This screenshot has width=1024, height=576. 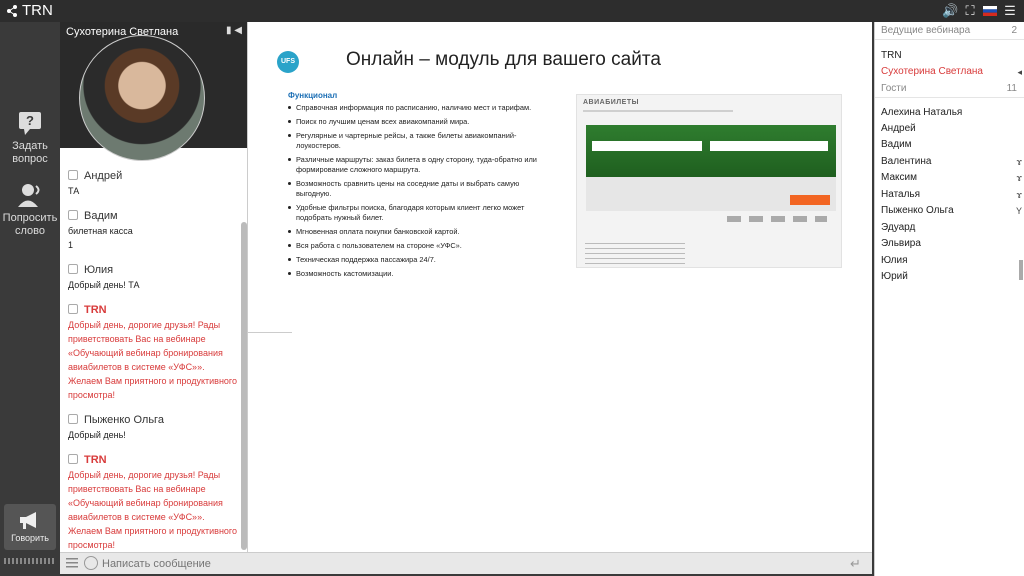 I want to click on slide-divider, so click(x=270, y=332).